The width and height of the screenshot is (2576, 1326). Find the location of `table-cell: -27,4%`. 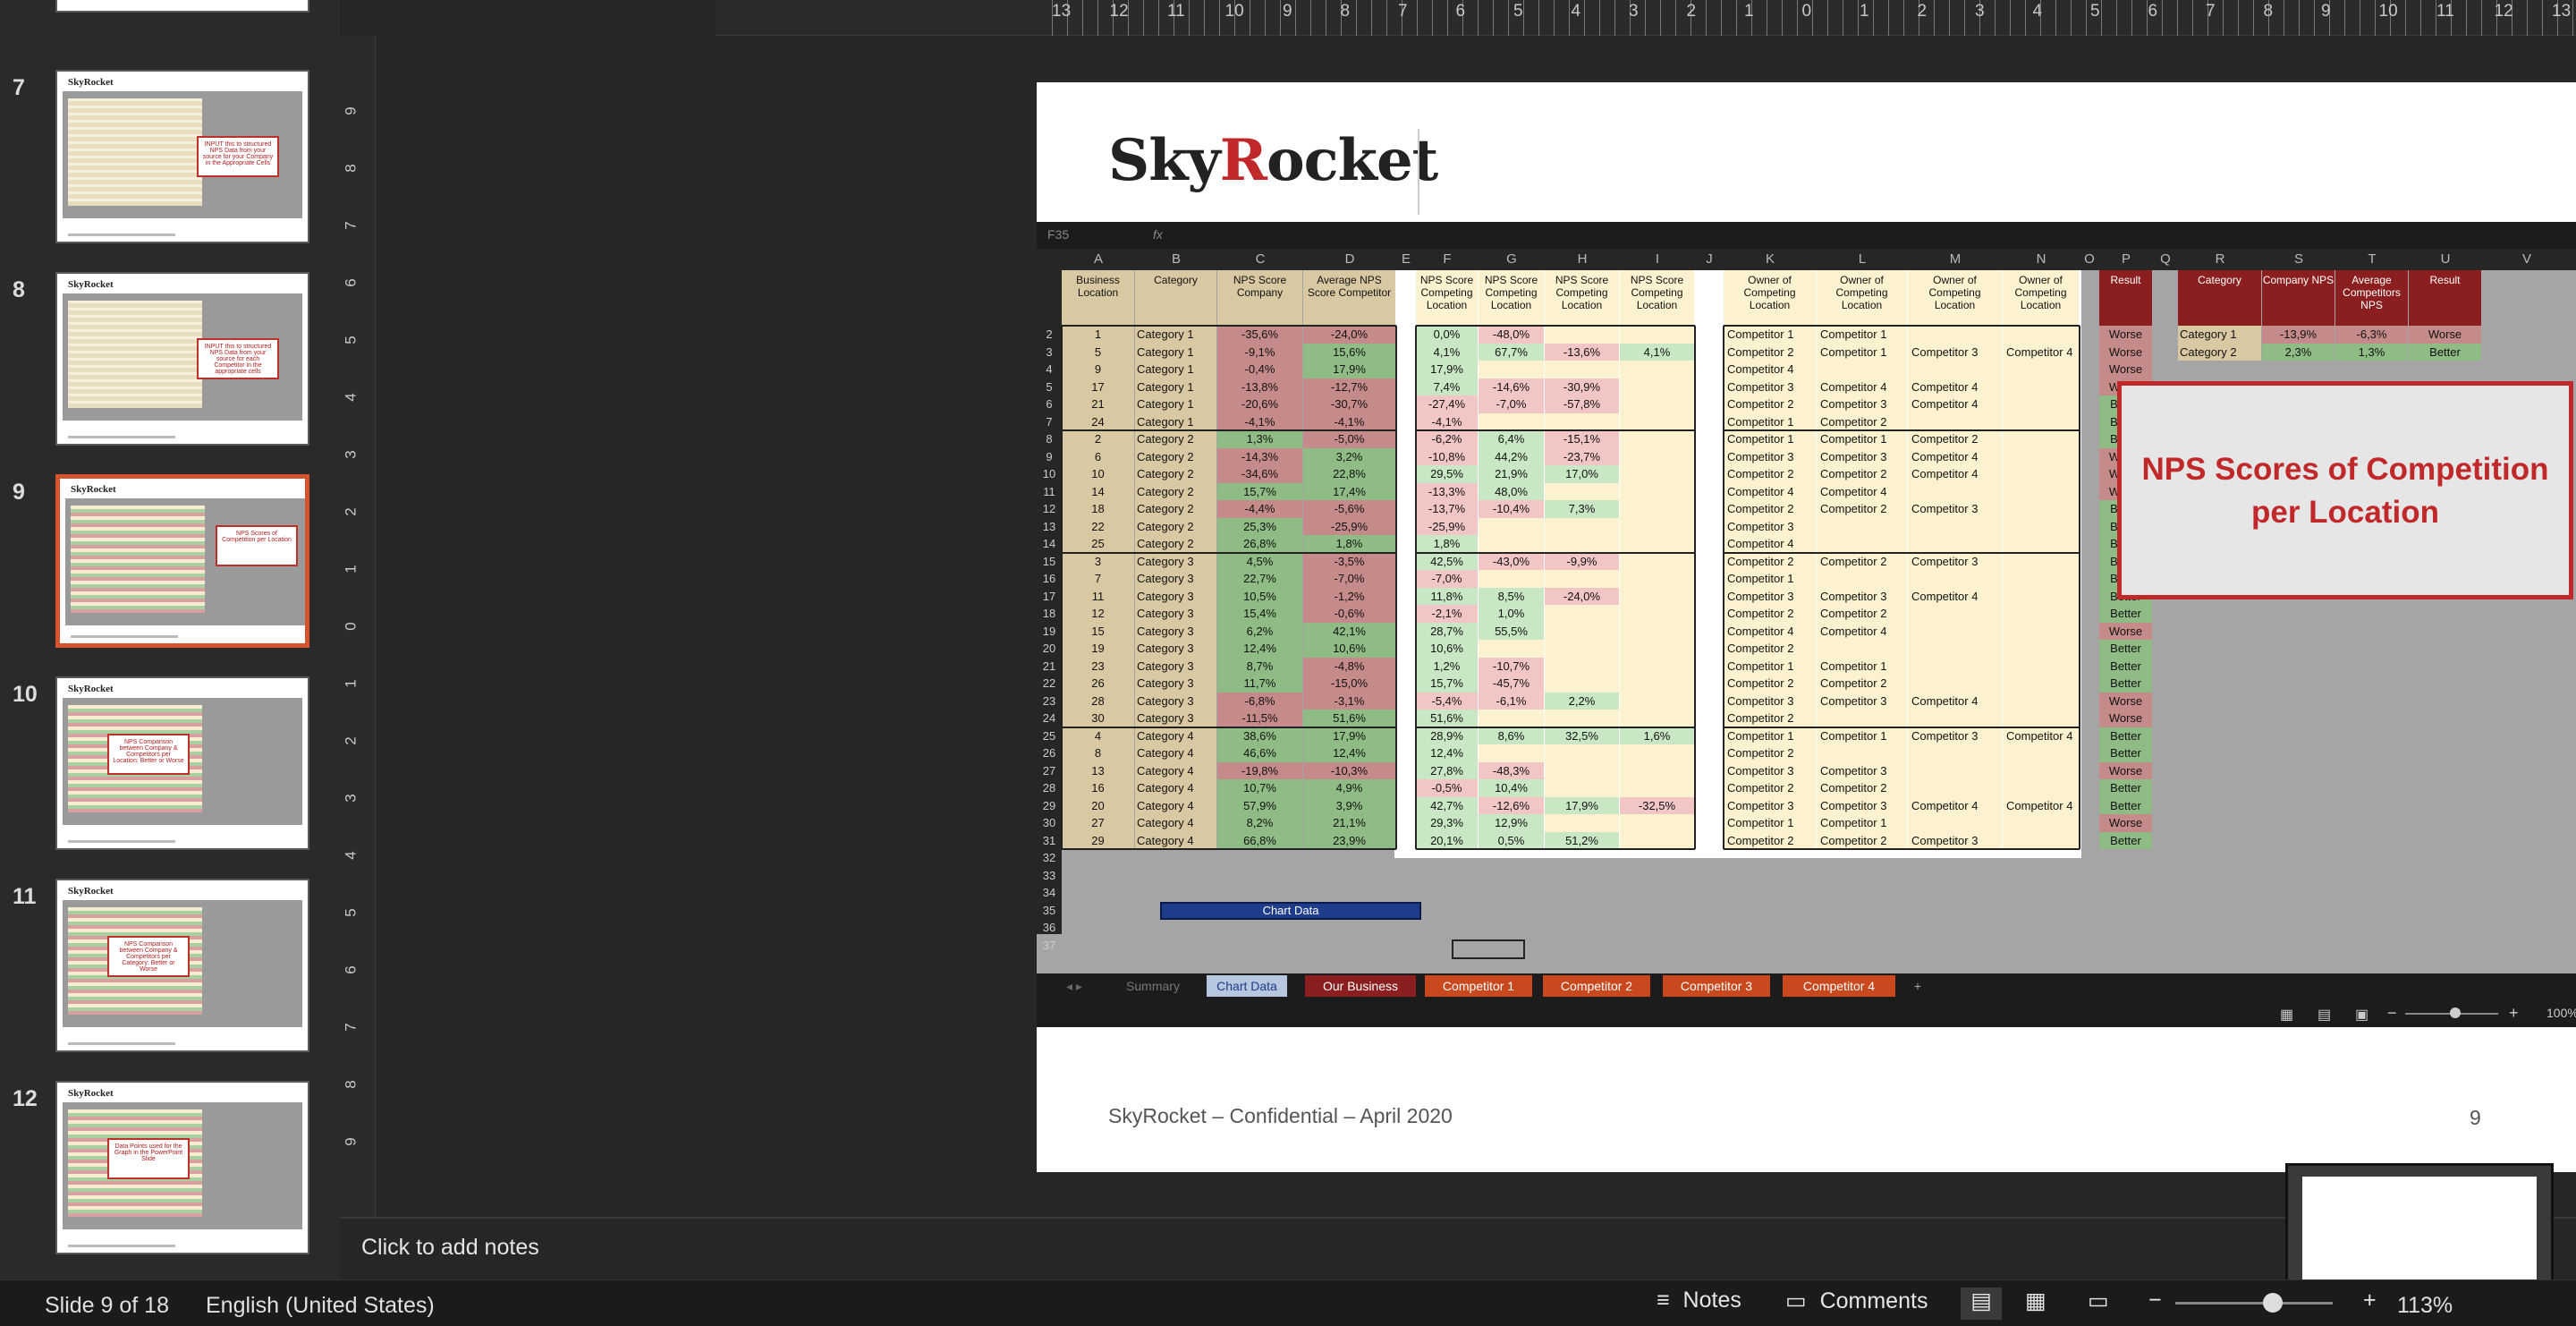

table-cell: -27,4% is located at coordinates (1447, 404).